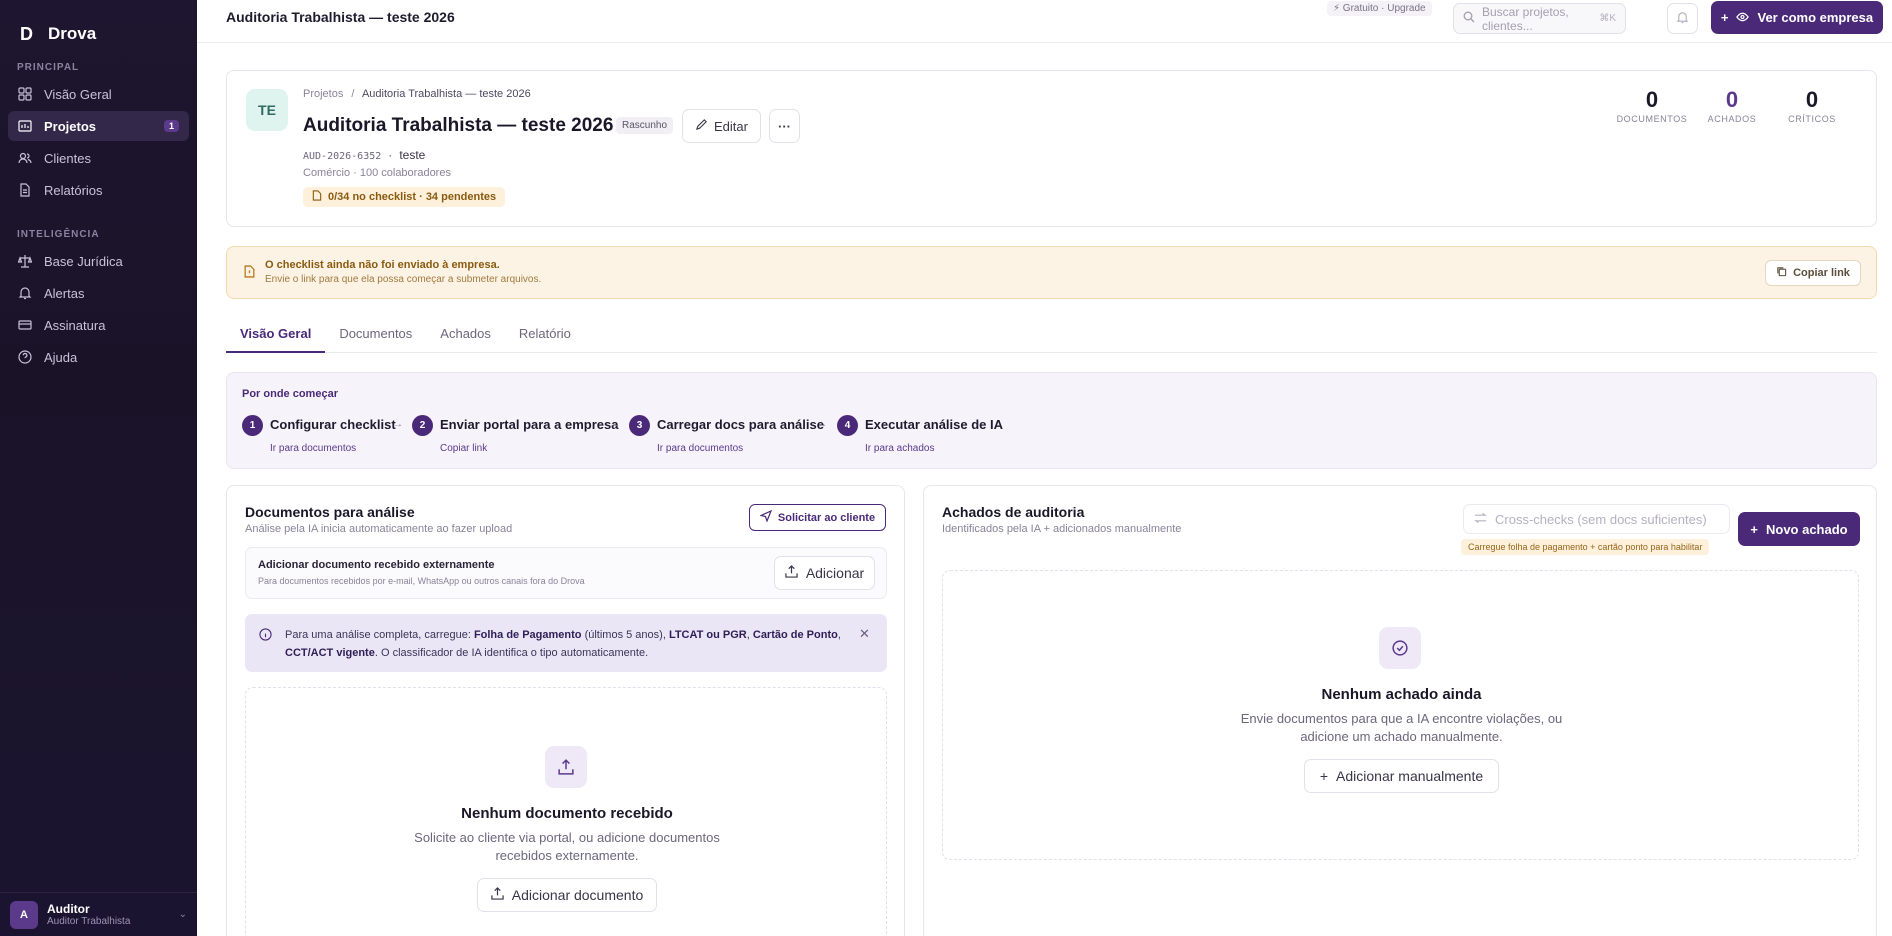 This screenshot has width=1892, height=936. Describe the element at coordinates (1743, 17) in the screenshot. I see `eye-icon` at that location.